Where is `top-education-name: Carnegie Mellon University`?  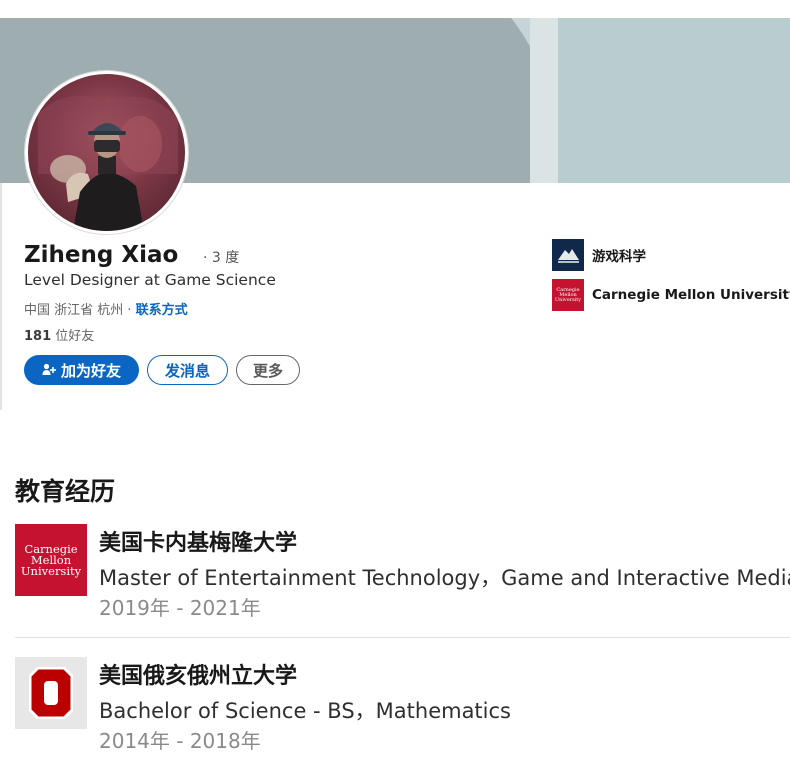 top-education-name: Carnegie Mellon University is located at coordinates (691, 295).